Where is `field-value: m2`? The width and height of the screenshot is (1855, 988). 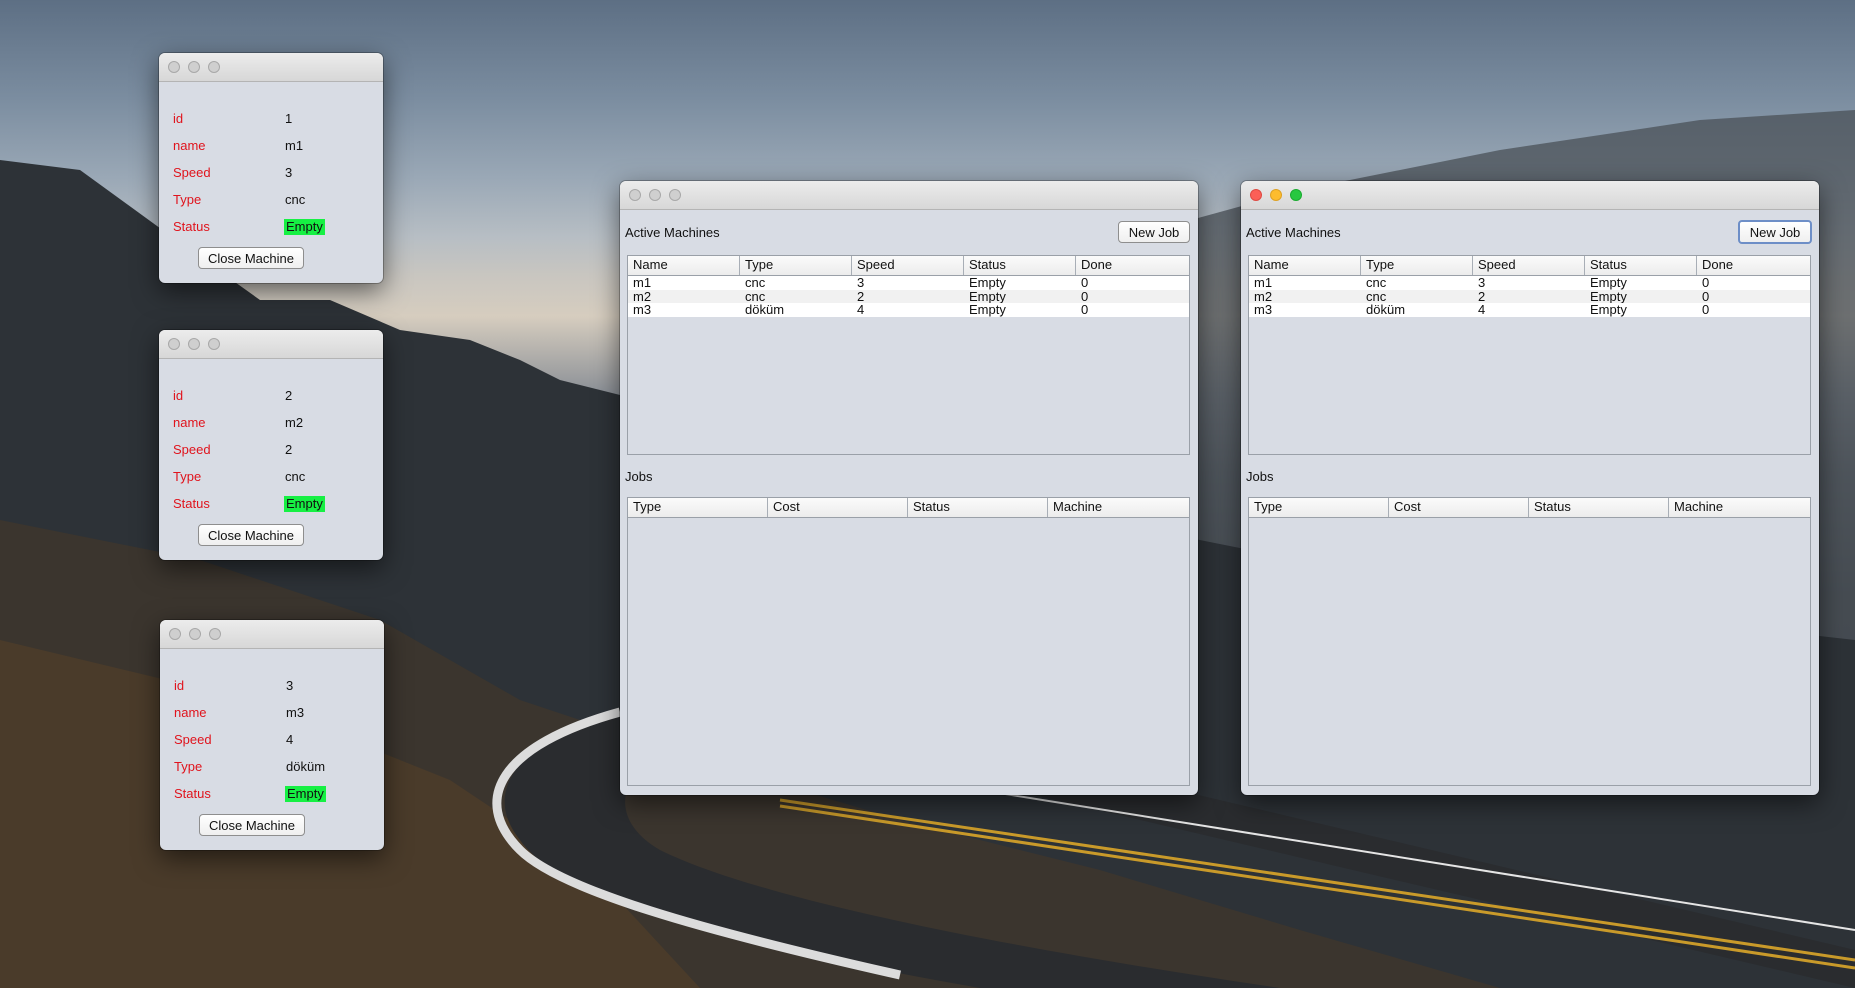
field-value: m2 is located at coordinates (294, 422).